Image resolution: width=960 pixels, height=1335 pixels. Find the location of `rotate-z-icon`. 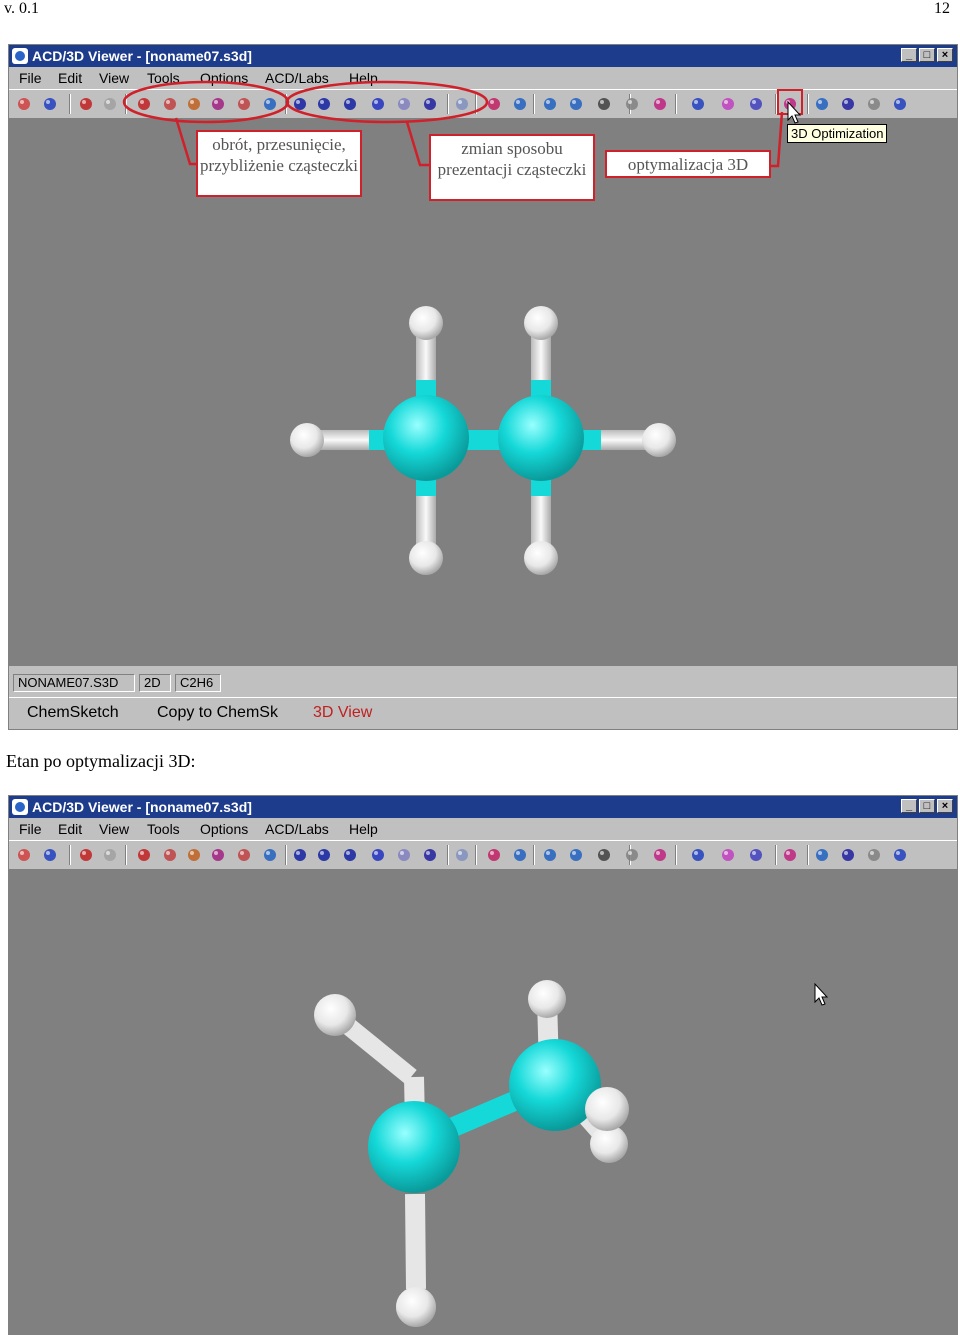

rotate-z-icon is located at coordinates (194, 855).